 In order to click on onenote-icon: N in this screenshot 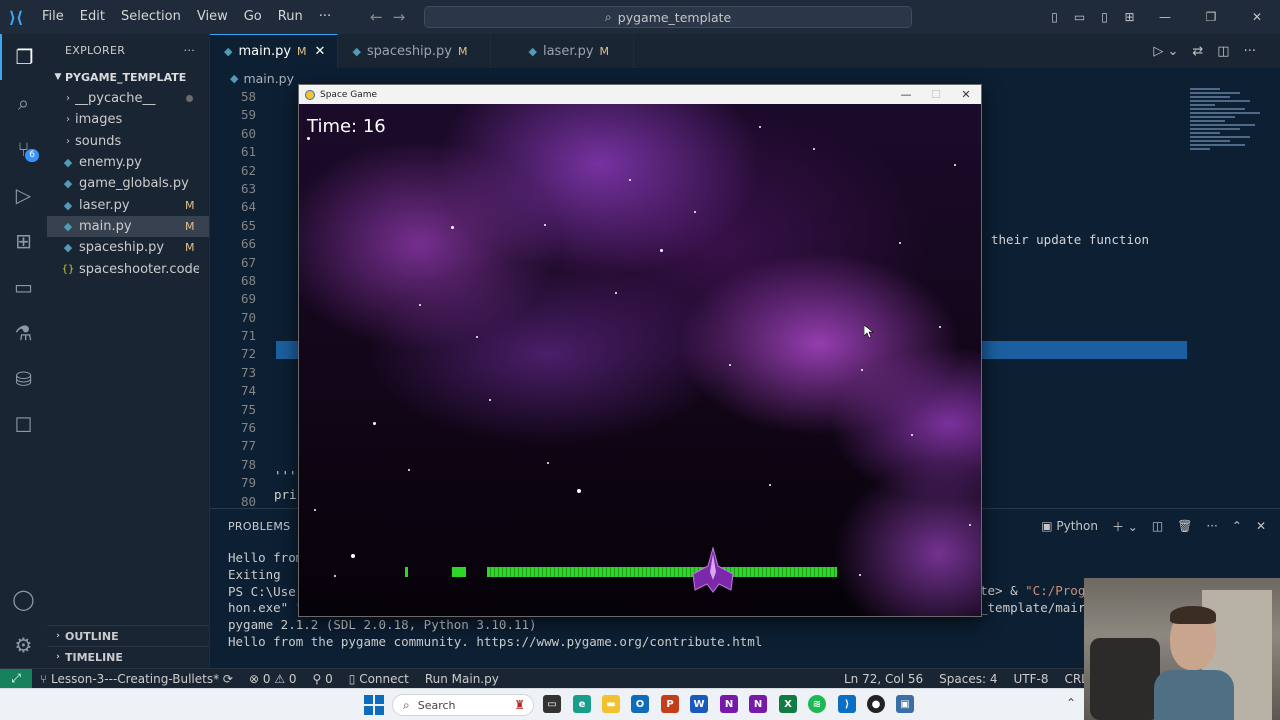, I will do `click(729, 704)`.